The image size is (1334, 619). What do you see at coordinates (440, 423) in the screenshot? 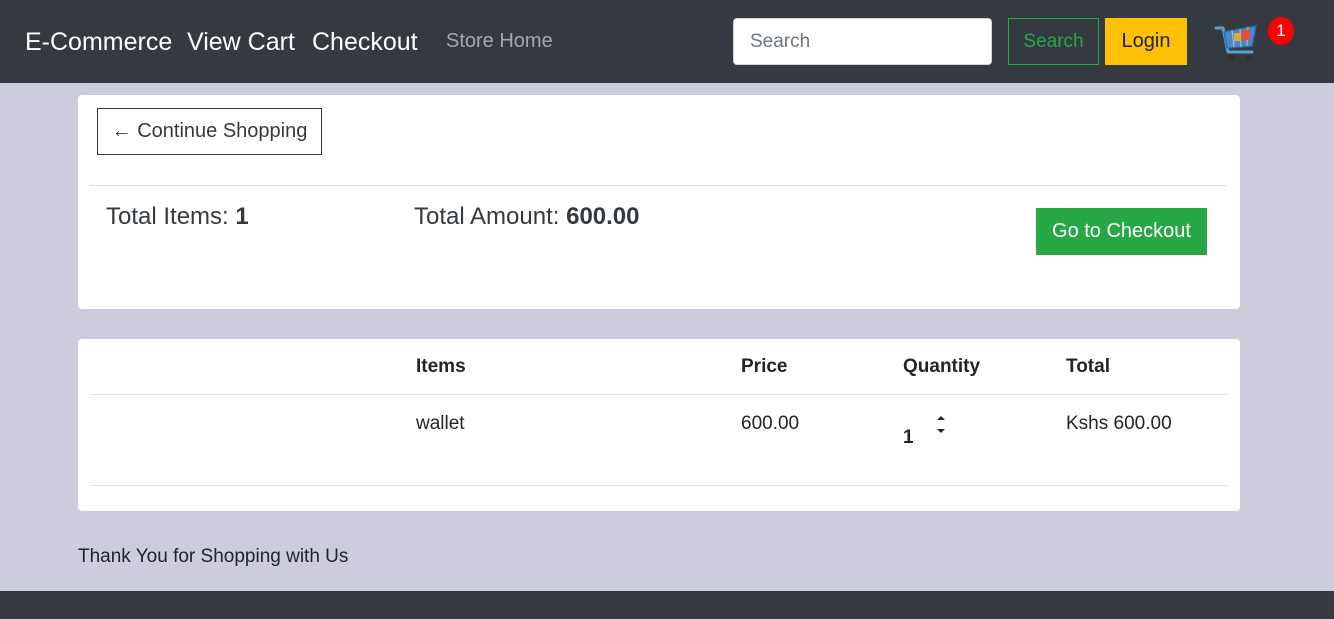
I see `cell-item-name: wallet` at bounding box center [440, 423].